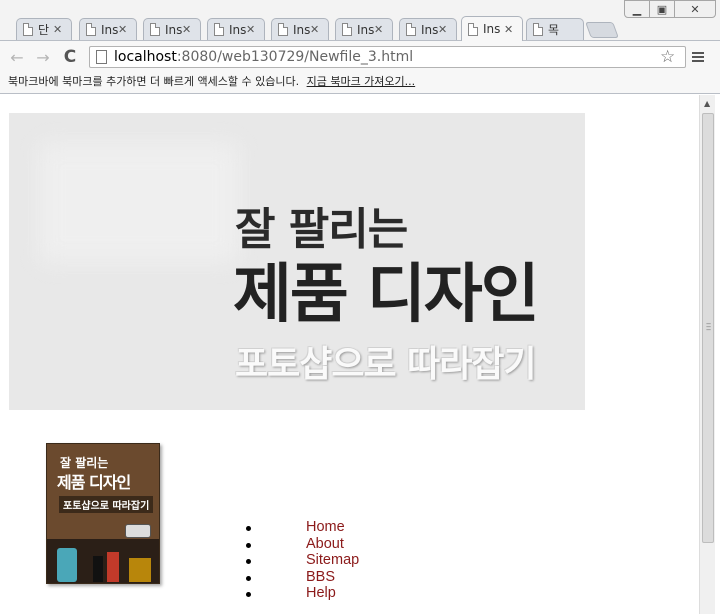 This screenshot has width=720, height=614. Describe the element at coordinates (302, 577) in the screenshot. I see `nav-item-bbs: BBS` at that location.